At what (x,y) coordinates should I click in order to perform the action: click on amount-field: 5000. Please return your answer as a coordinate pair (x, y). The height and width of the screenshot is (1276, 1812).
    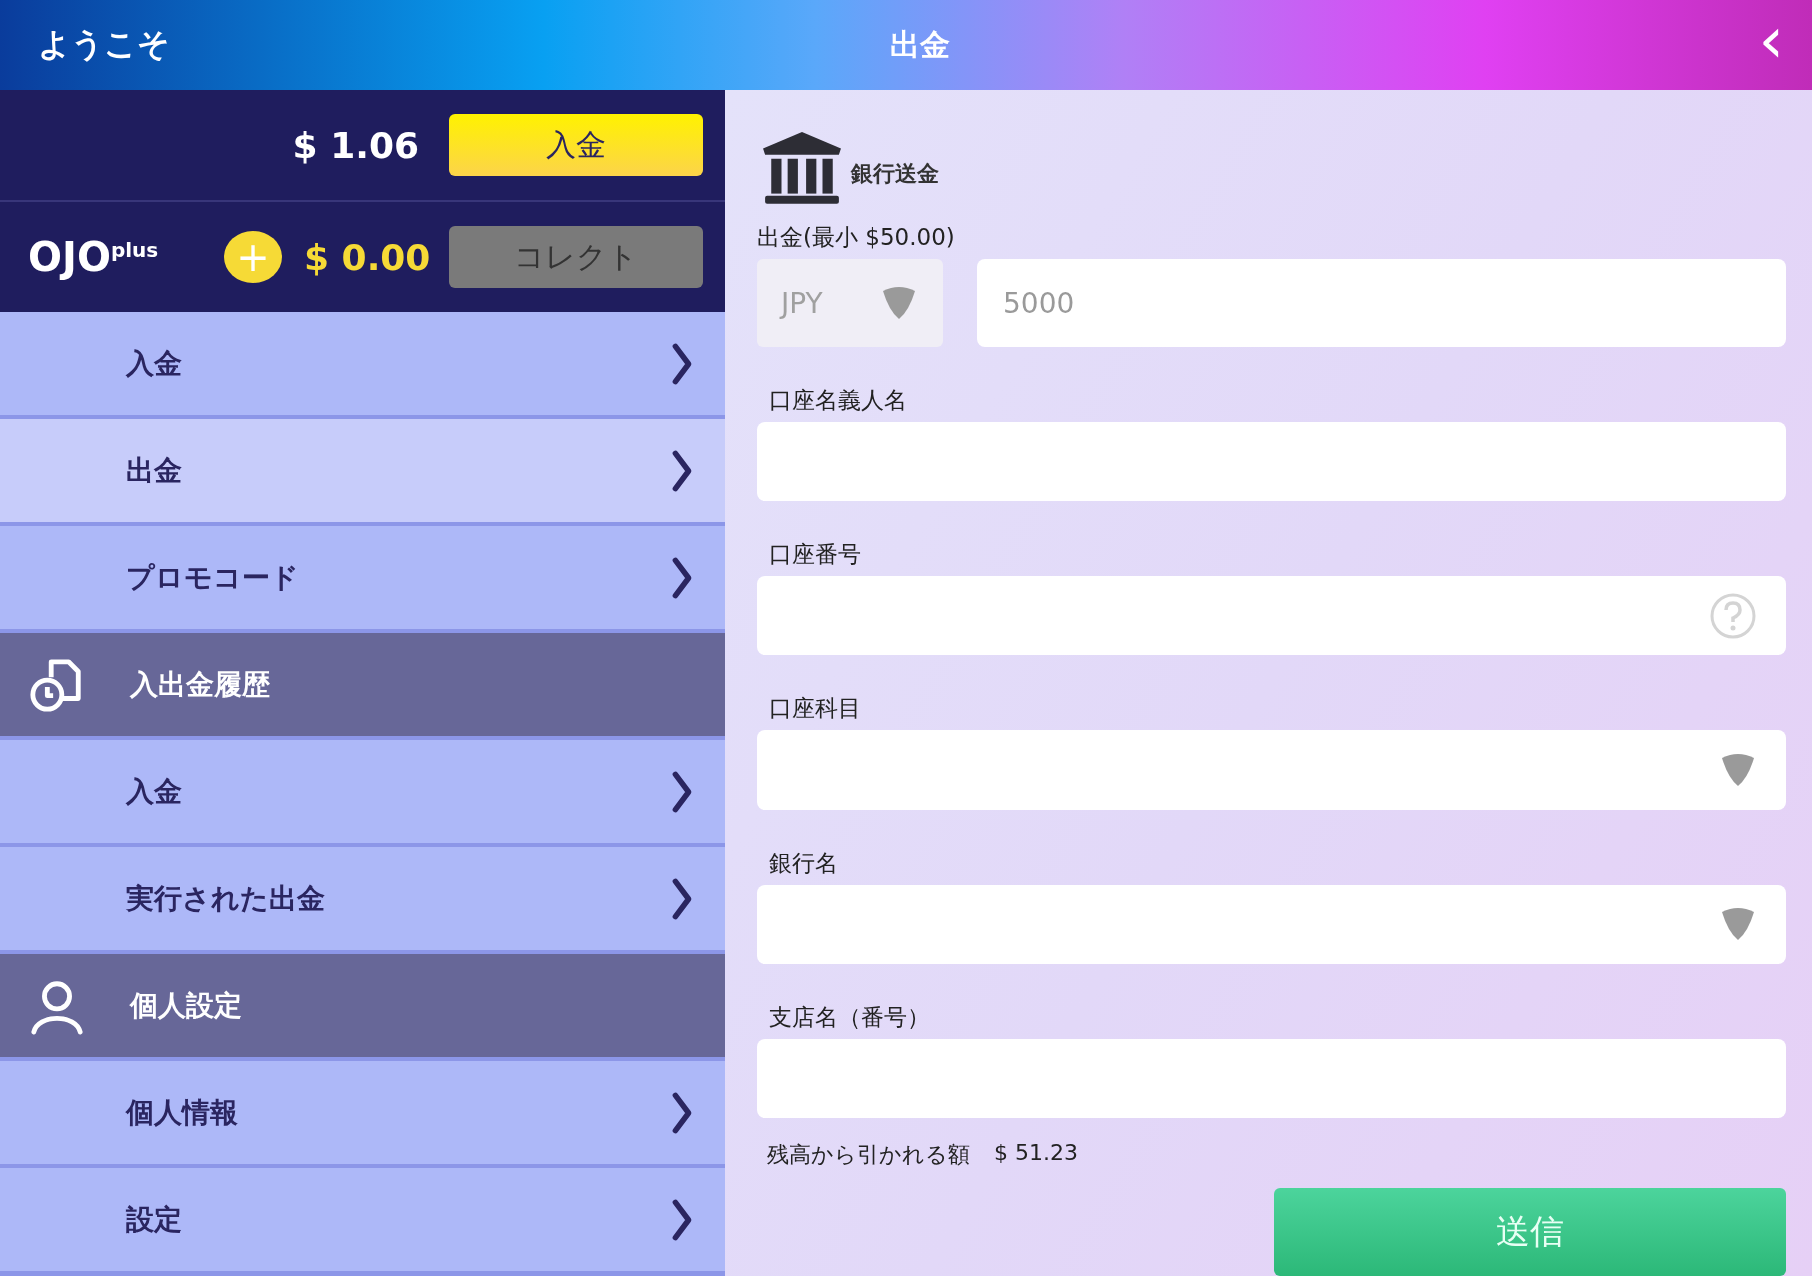
    Looking at the image, I should click on (1381, 303).